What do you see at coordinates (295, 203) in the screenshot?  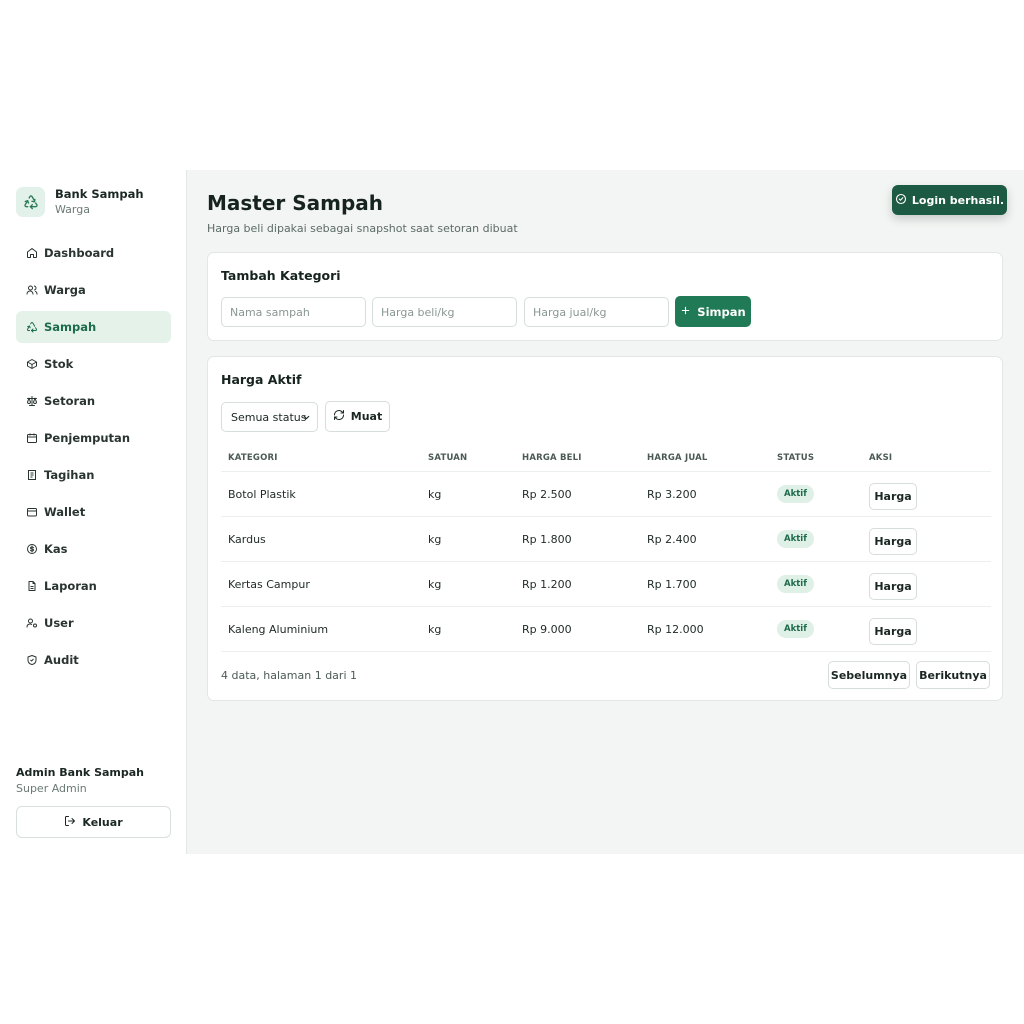 I see `page-title: Master Sampah` at bounding box center [295, 203].